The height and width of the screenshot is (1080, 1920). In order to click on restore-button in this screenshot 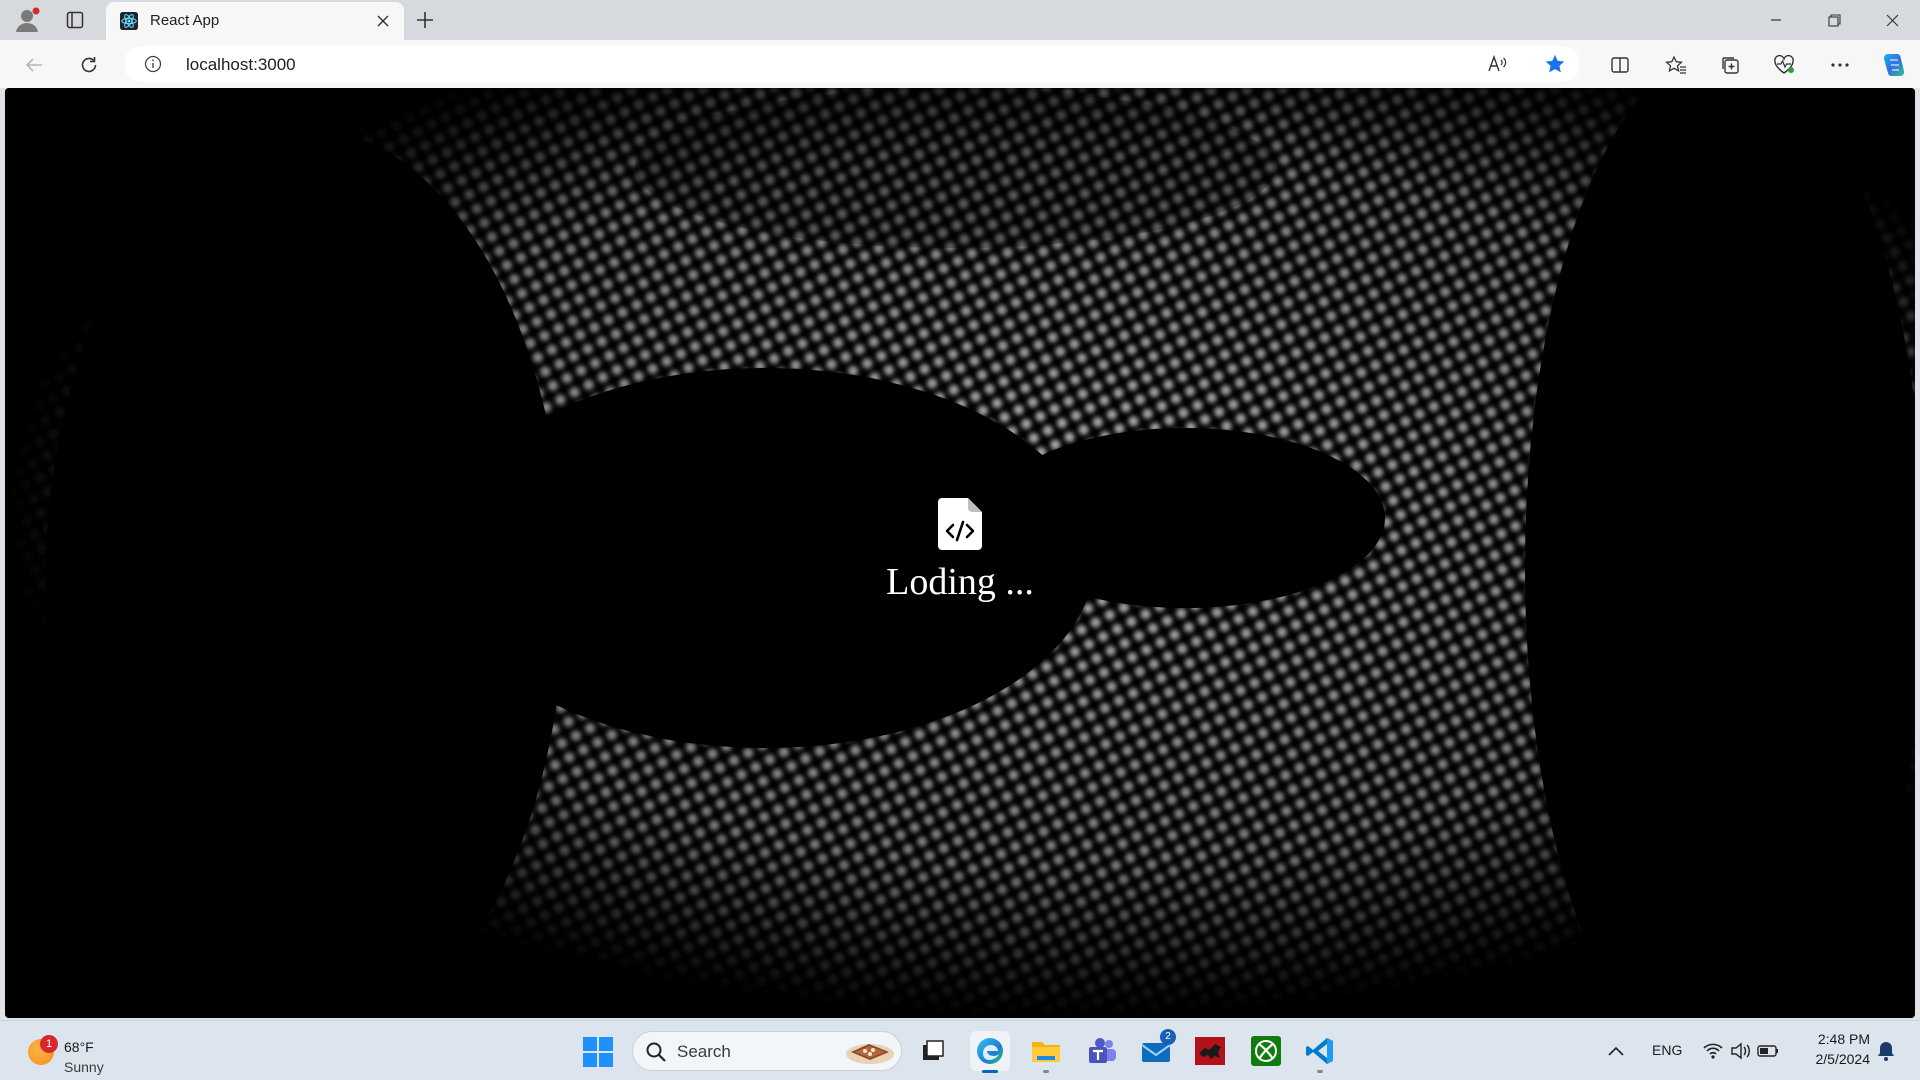, I will do `click(1834, 20)`.